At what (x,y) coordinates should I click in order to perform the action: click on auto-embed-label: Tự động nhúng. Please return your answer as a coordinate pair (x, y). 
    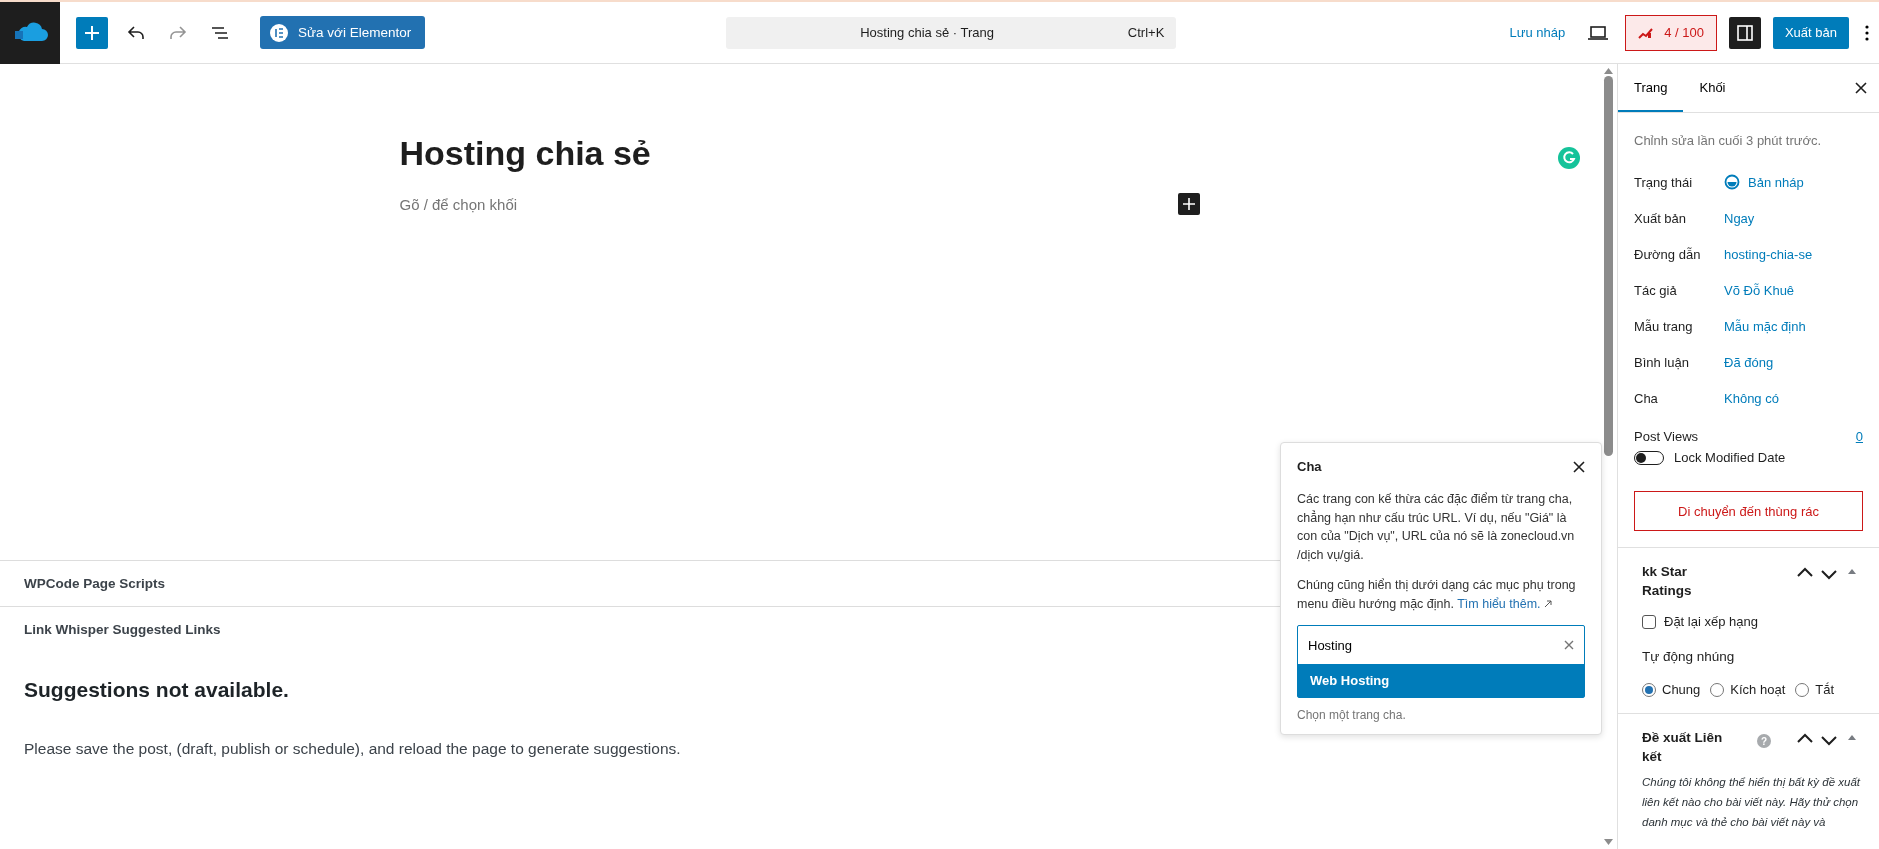
    Looking at the image, I should click on (1689, 656).